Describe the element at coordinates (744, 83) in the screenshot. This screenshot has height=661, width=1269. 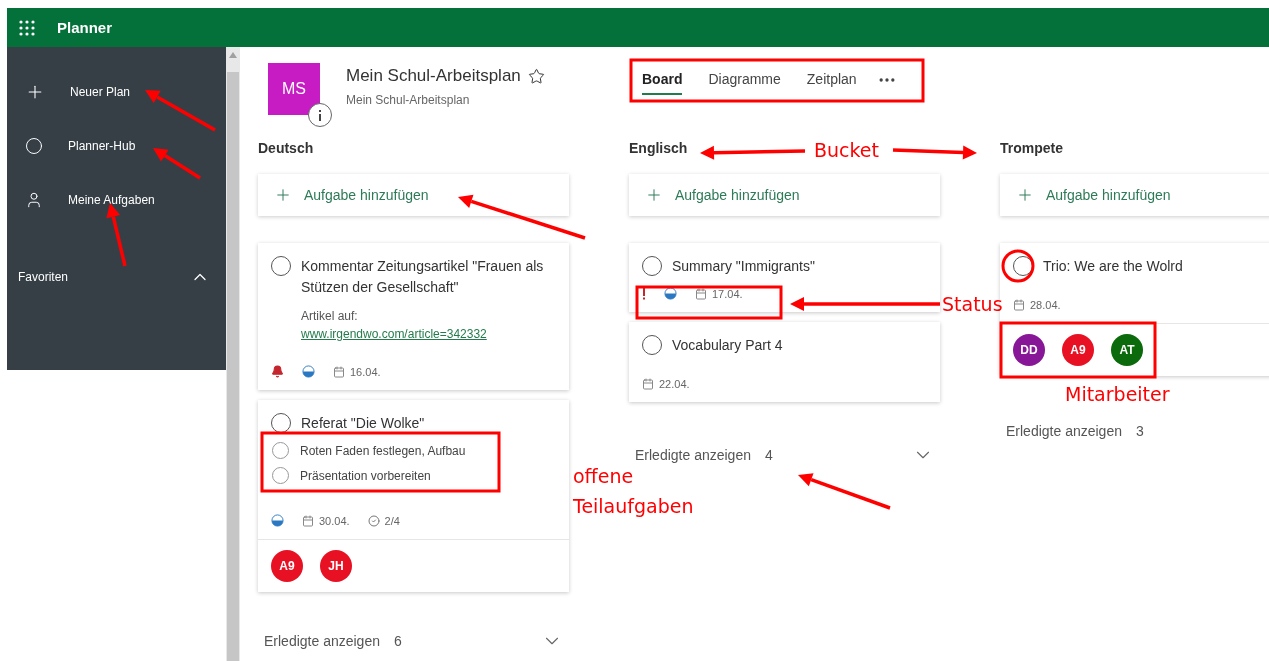
I see `tab: Diagramme` at that location.